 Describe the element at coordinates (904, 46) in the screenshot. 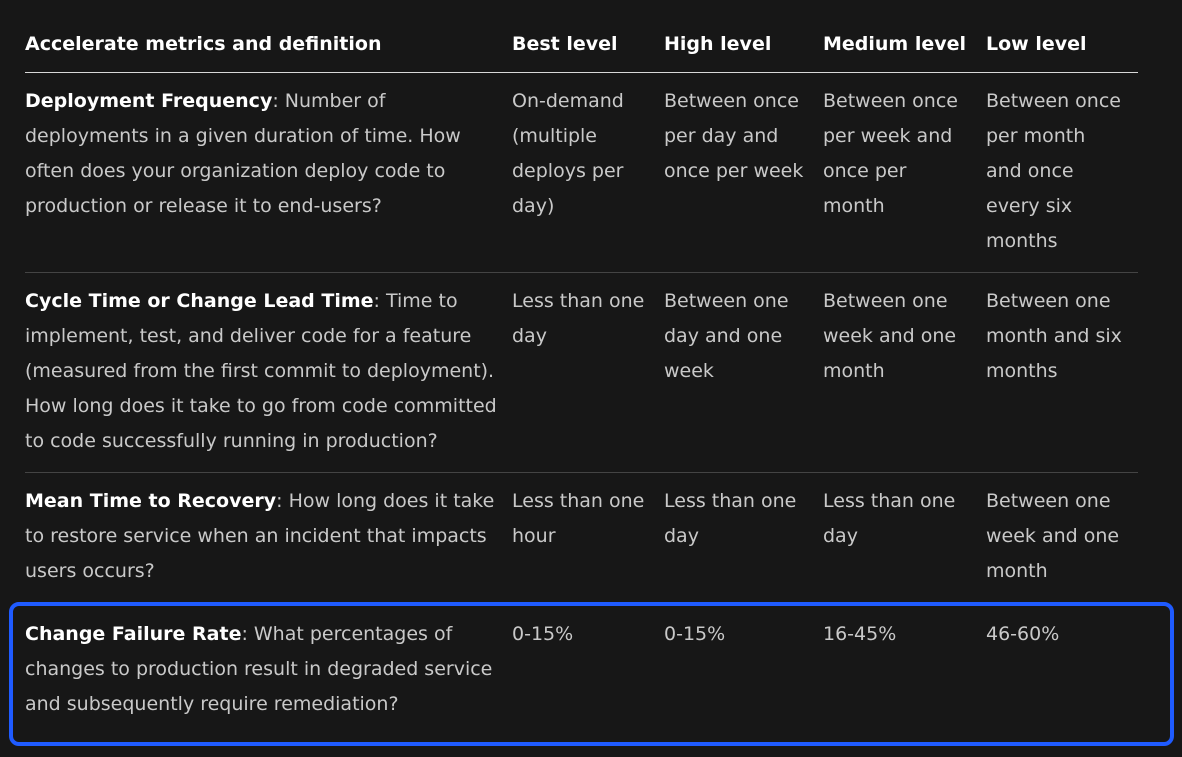

I see `header-medium-level: Medium level` at that location.